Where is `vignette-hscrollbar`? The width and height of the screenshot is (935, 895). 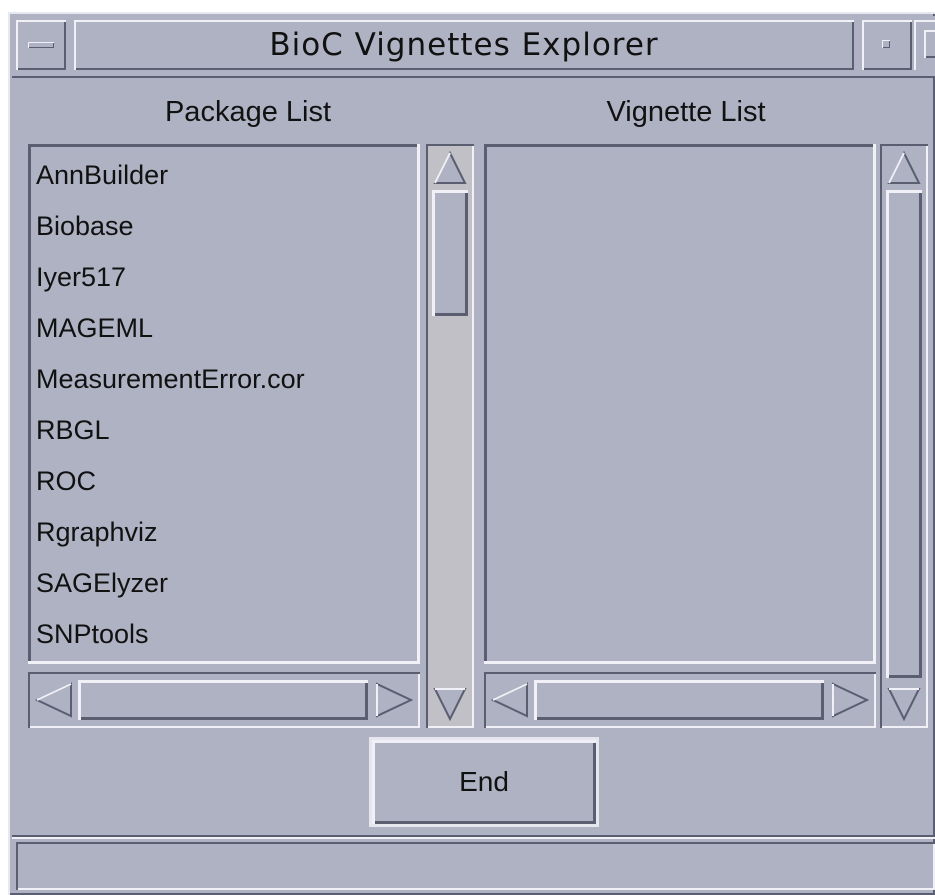 vignette-hscrollbar is located at coordinates (680, 700).